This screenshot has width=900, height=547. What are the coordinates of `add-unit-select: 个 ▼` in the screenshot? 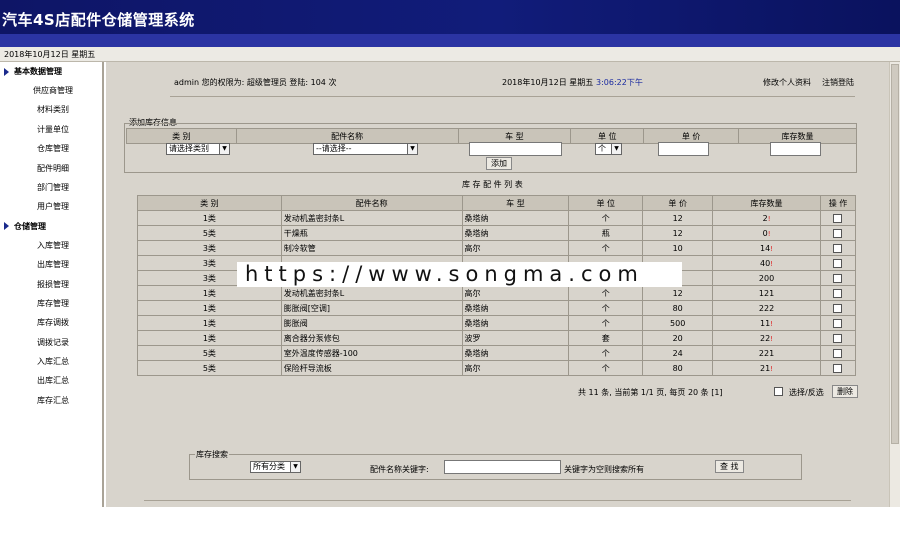 It's located at (608, 149).